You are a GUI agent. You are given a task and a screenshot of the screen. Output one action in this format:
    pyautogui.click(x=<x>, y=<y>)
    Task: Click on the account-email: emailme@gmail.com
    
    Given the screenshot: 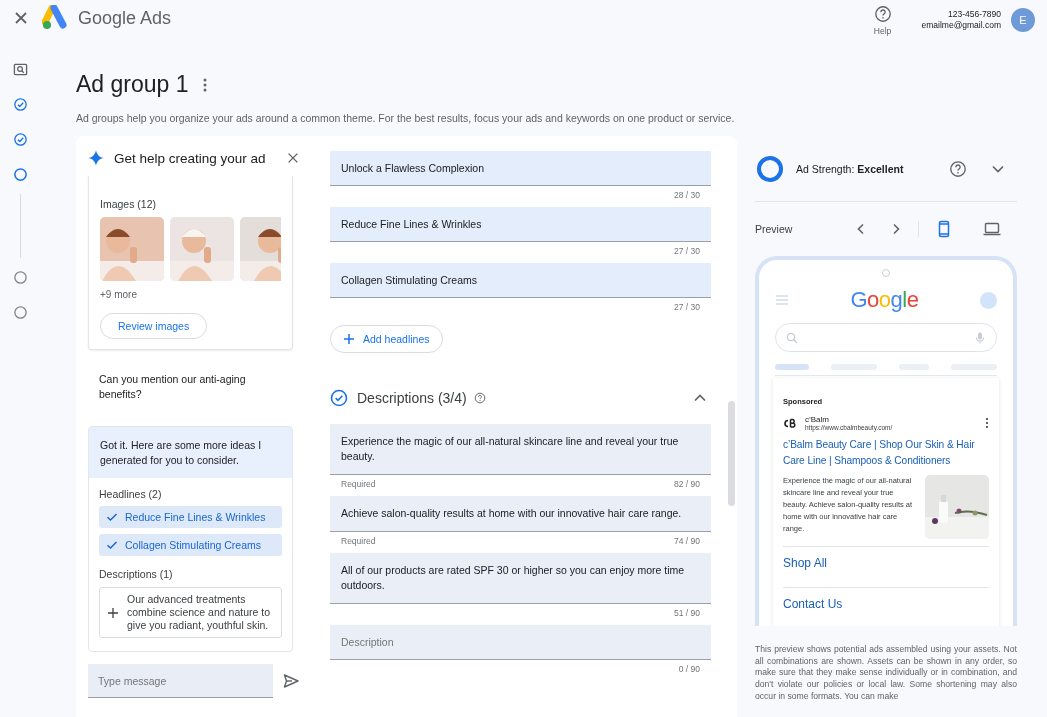 What is the action you would take?
    pyautogui.click(x=961, y=25)
    